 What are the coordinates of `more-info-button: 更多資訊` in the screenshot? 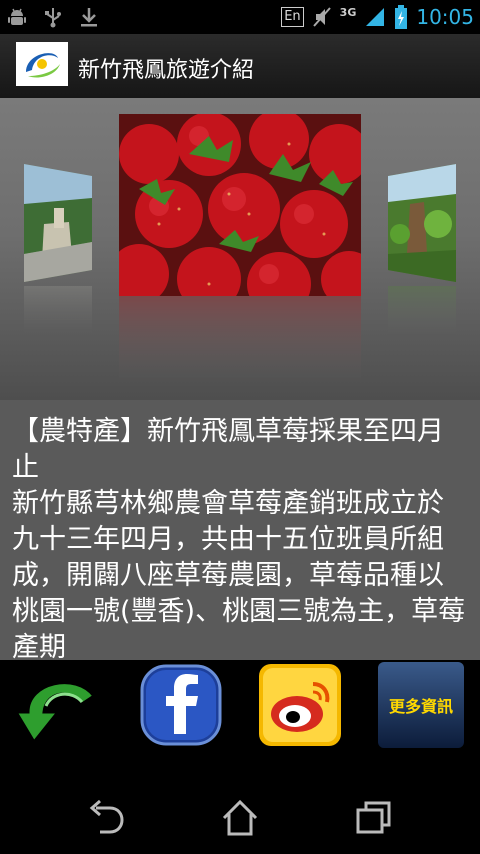 It's located at (421, 705).